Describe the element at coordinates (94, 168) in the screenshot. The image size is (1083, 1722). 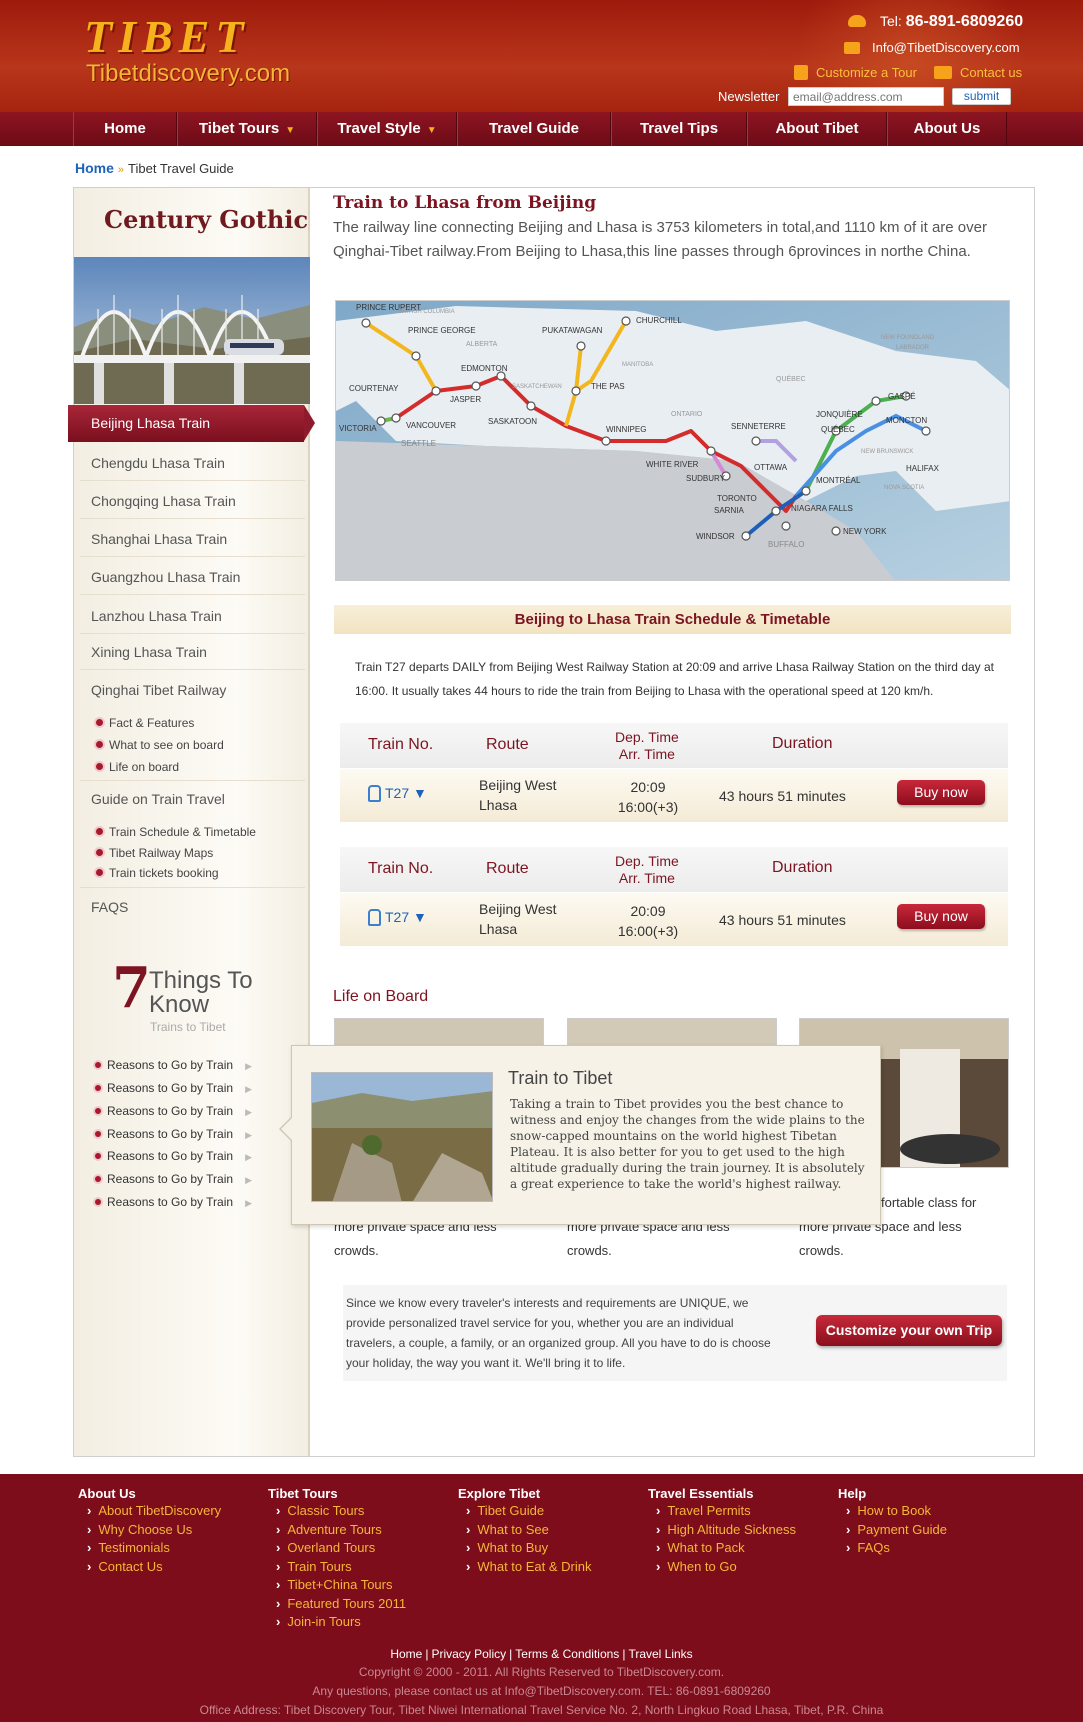
I see `breadcrumb-home: Home` at that location.